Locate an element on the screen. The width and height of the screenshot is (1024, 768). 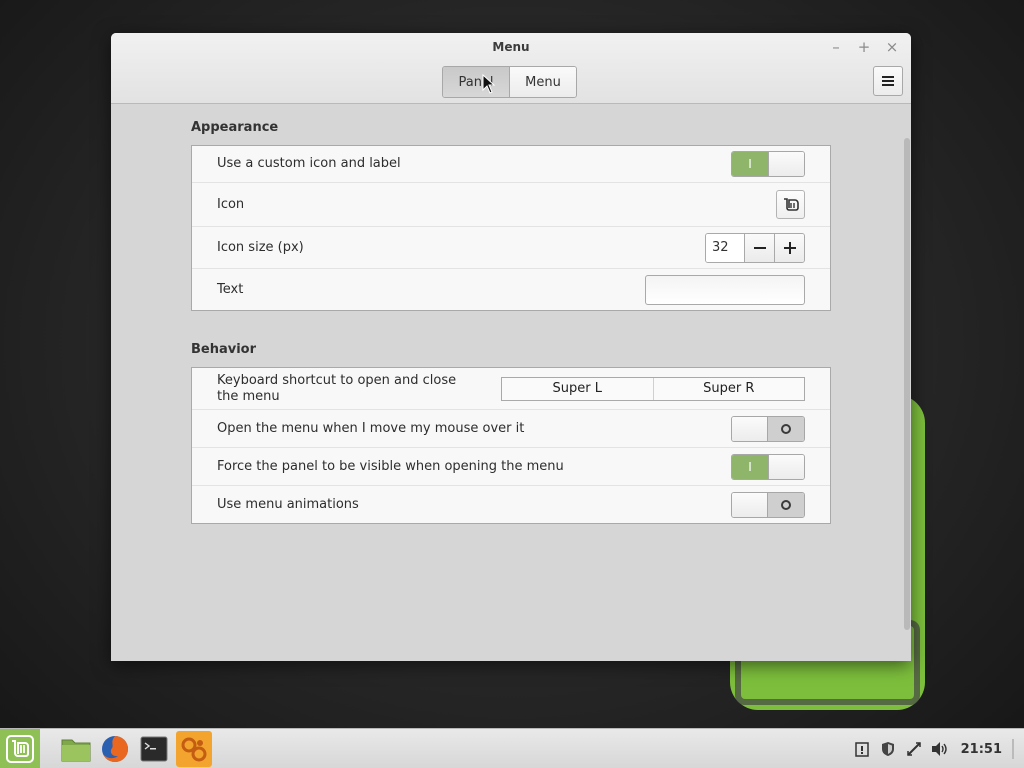
increment-button is located at coordinates (789, 247).